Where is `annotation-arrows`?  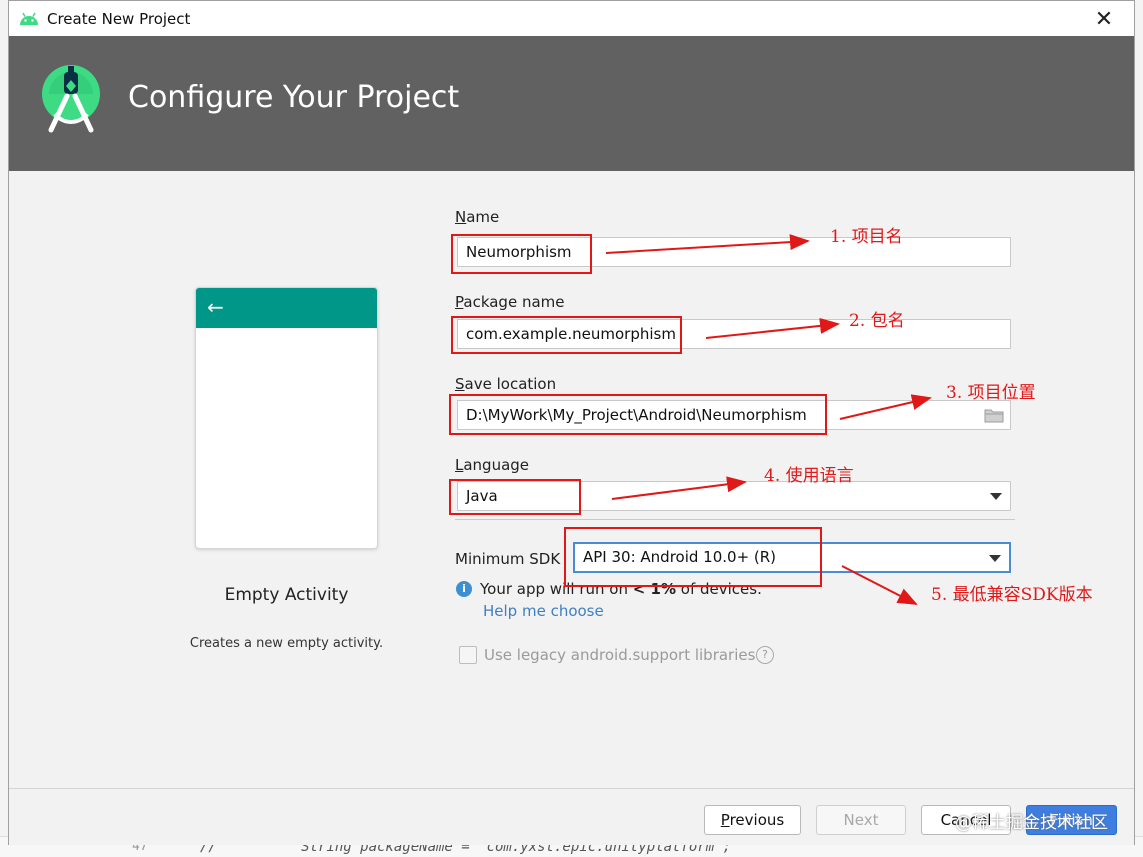 annotation-arrows is located at coordinates (768, 419).